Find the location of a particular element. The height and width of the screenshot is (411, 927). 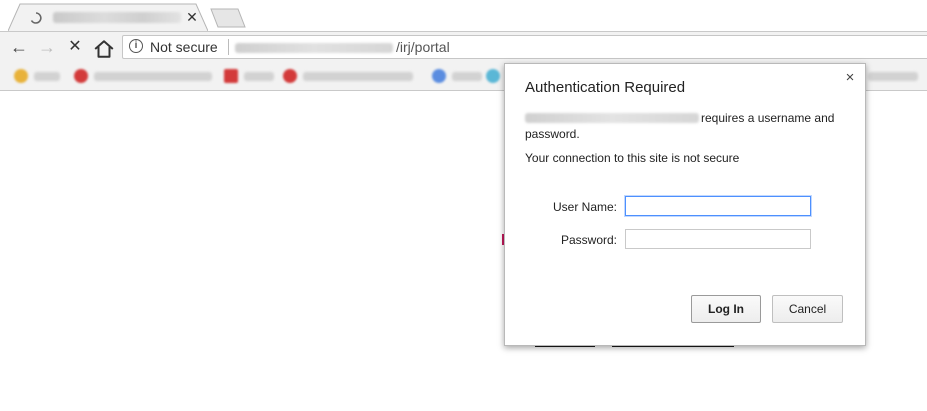

cancel-button: Cancel is located at coordinates (807, 309).